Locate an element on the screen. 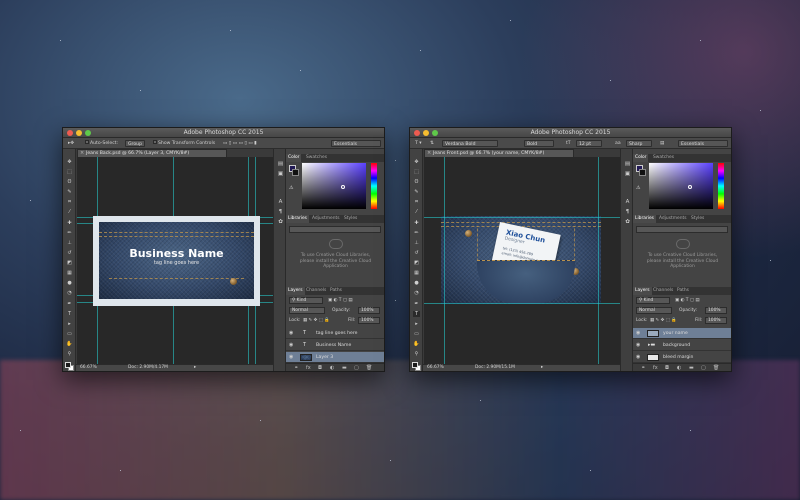  zoom-tool-icon: ⚲ is located at coordinates (416, 354).